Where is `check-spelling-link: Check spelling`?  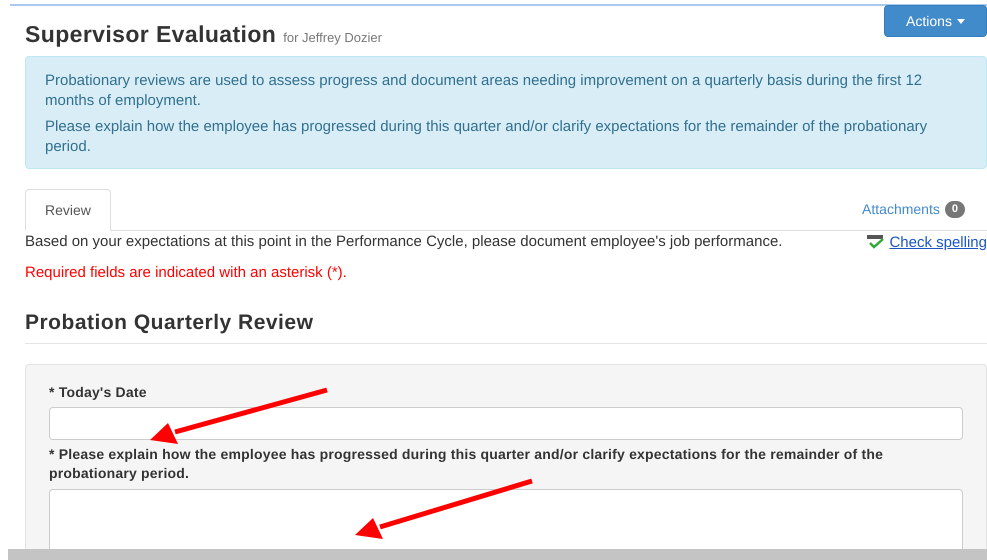
check-spelling-link: Check spelling is located at coordinates (926, 243).